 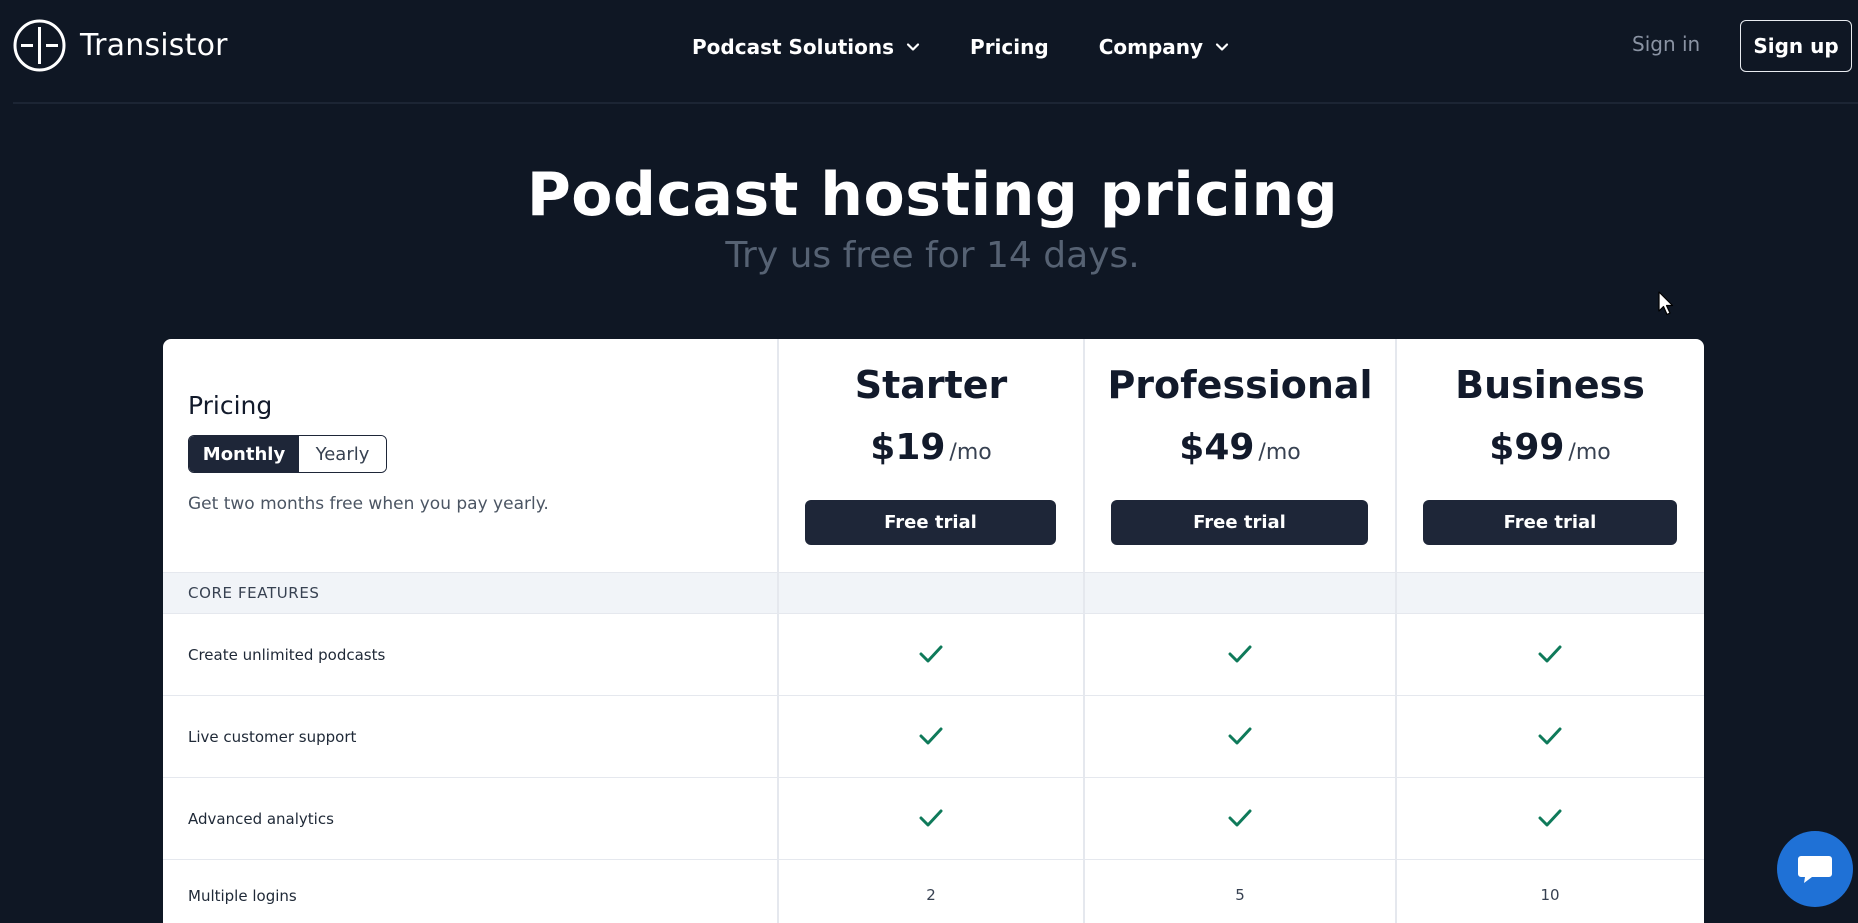 What do you see at coordinates (1240, 385) in the screenshot?
I see `plan-name: Professional` at bounding box center [1240, 385].